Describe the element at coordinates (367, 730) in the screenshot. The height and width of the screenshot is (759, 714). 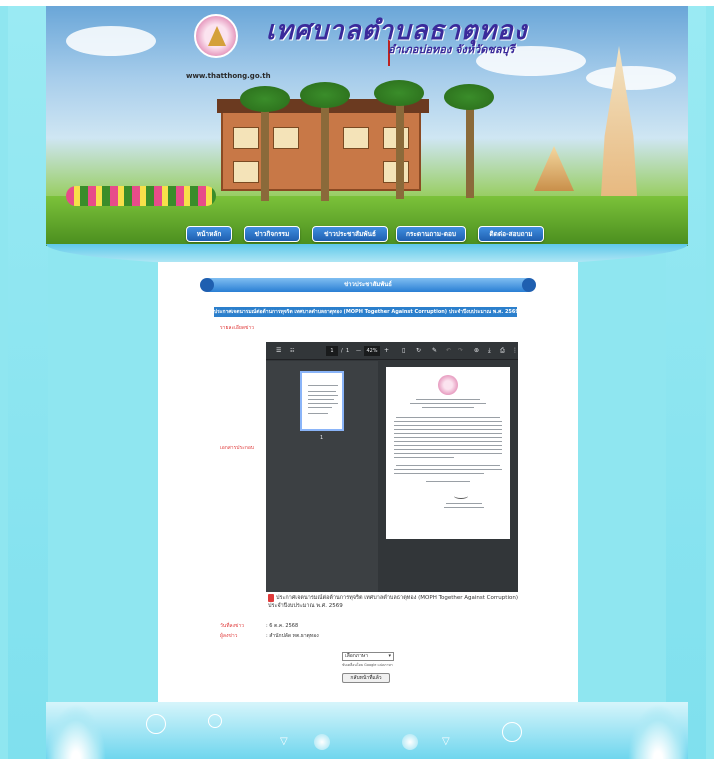
I see `footer: ▽ ▽` at that location.